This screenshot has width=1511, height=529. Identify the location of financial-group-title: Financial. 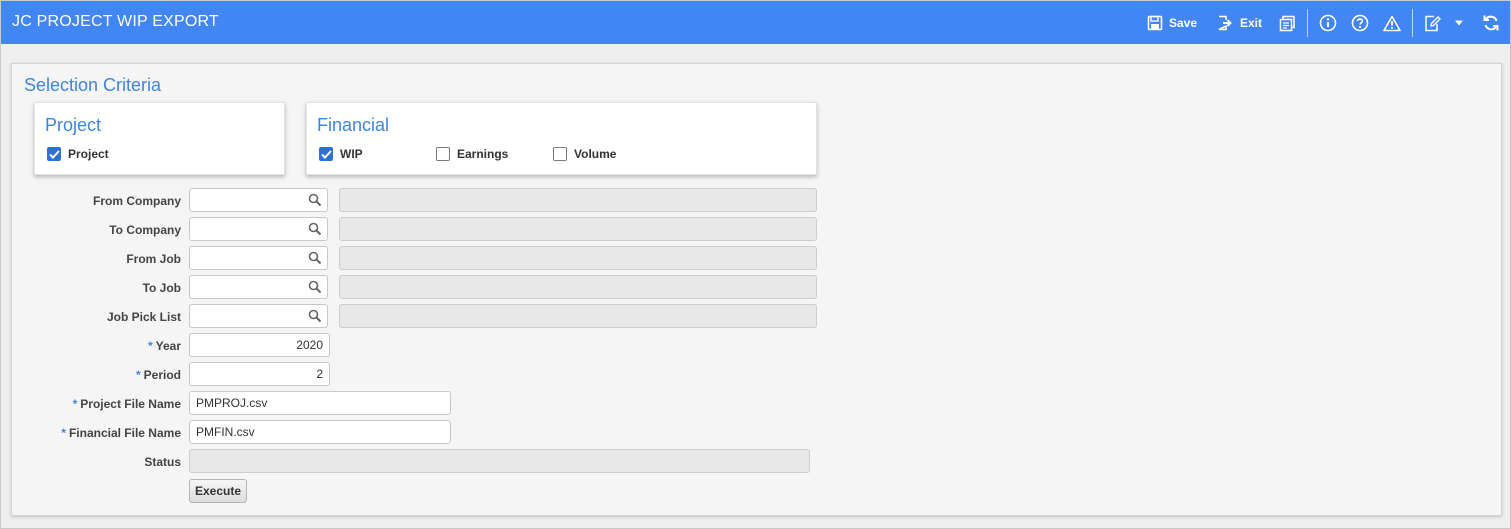
(353, 125).